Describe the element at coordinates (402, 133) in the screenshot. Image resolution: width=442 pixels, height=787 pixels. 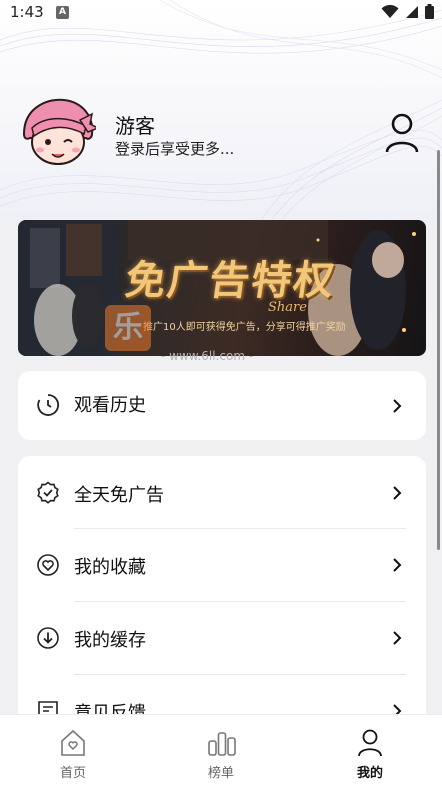
I see `user-profile-icon` at that location.